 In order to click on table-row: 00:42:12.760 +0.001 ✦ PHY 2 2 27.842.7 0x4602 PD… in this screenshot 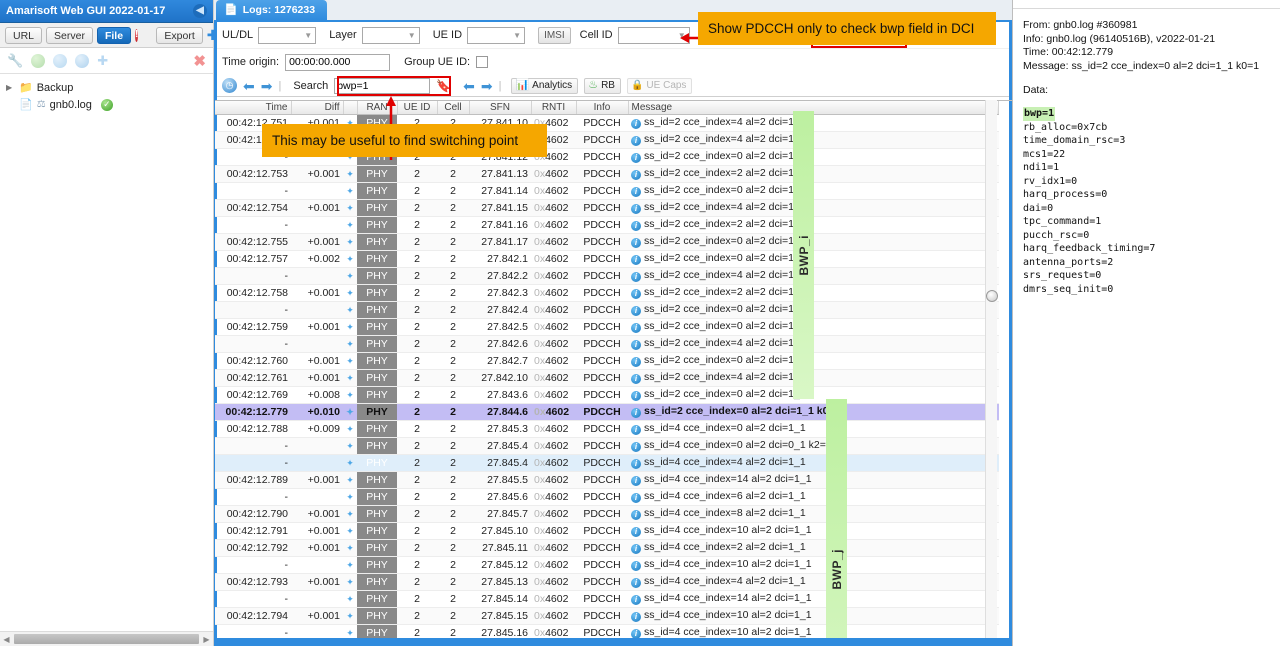, I will do `click(607, 361)`.